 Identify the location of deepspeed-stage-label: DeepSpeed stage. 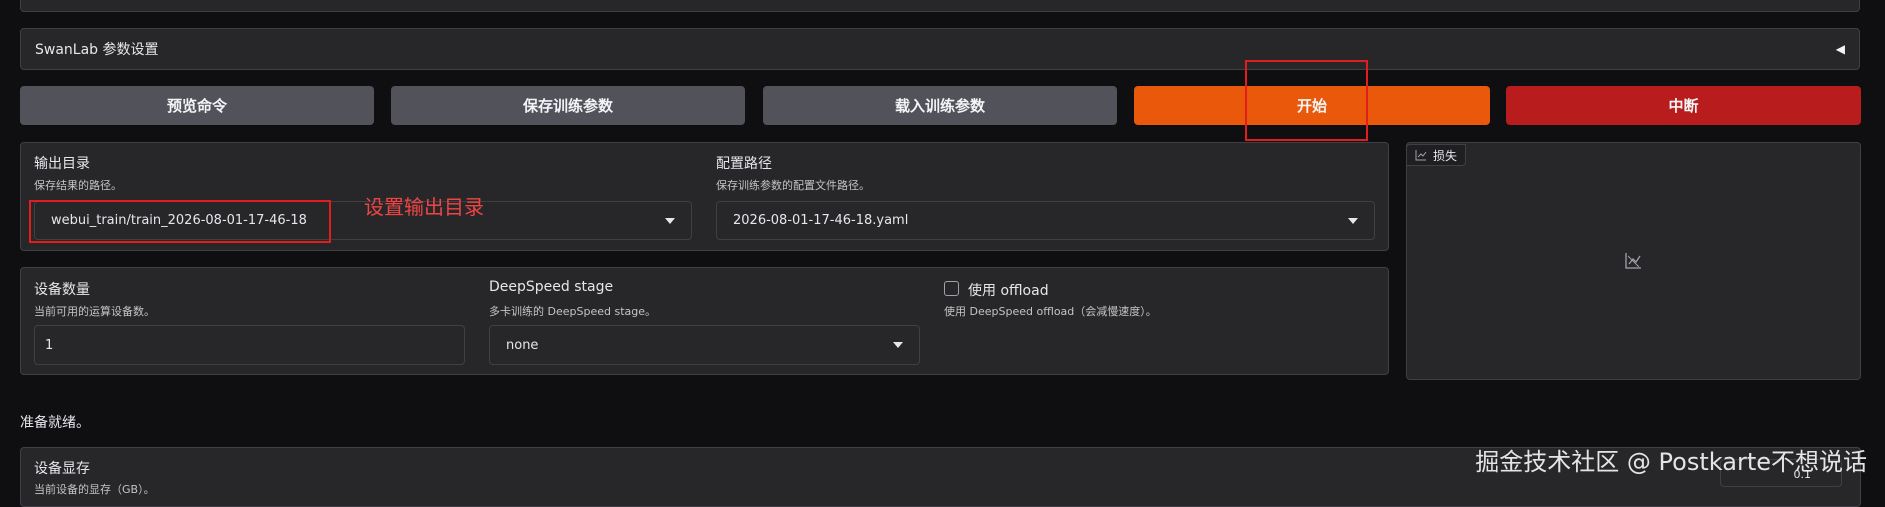
(551, 287).